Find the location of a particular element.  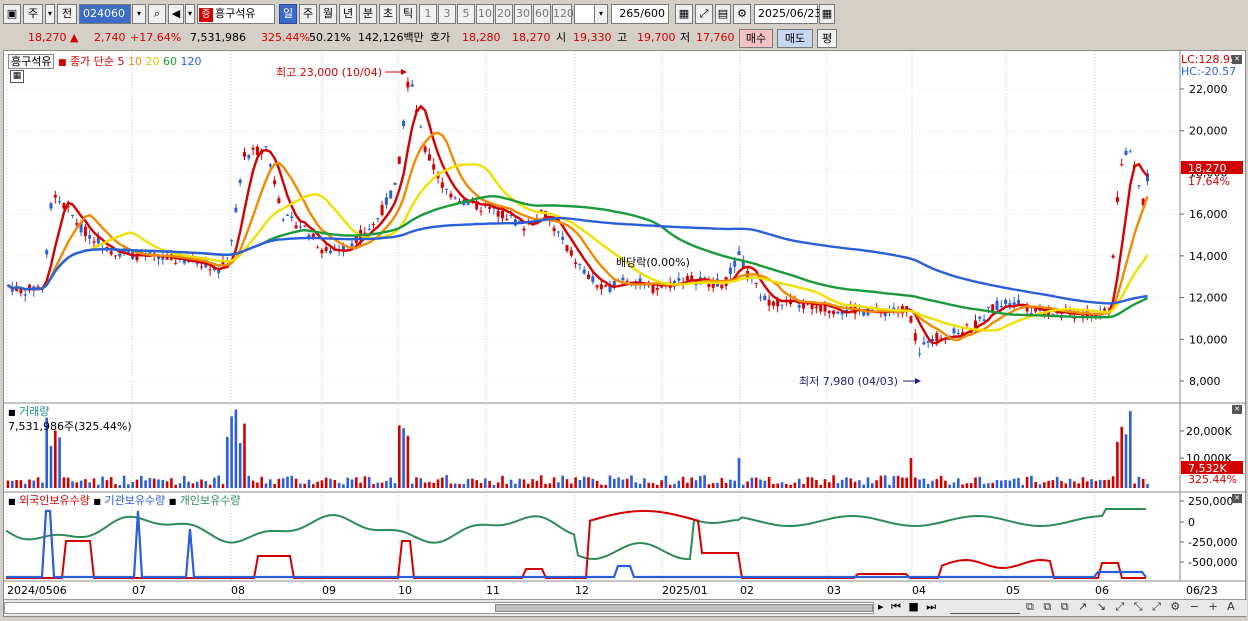

tab-minute: 분 is located at coordinates (368, 14).